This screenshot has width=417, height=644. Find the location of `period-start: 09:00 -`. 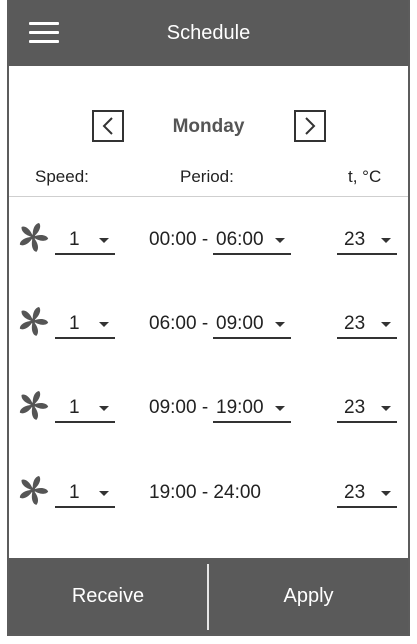

period-start: 09:00 - is located at coordinates (179, 407).